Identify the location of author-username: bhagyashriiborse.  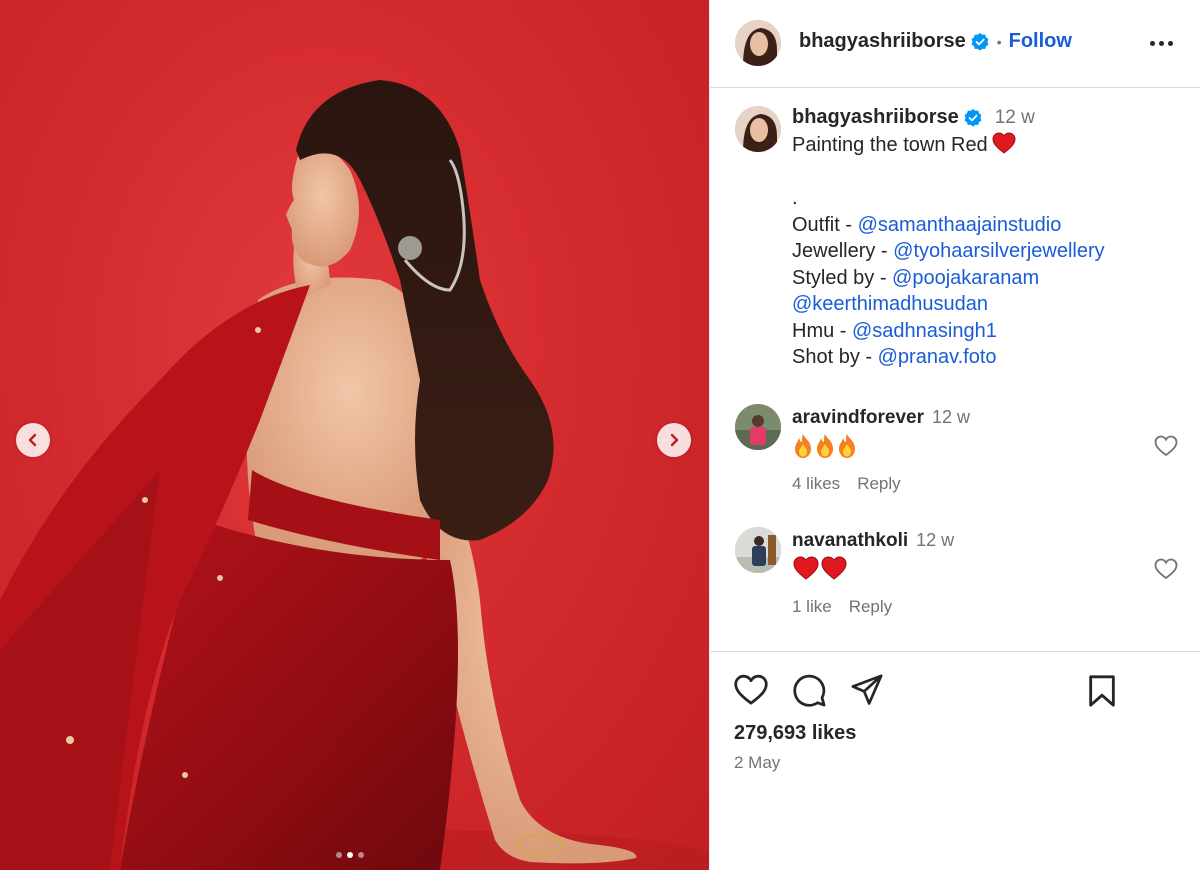
(882, 41).